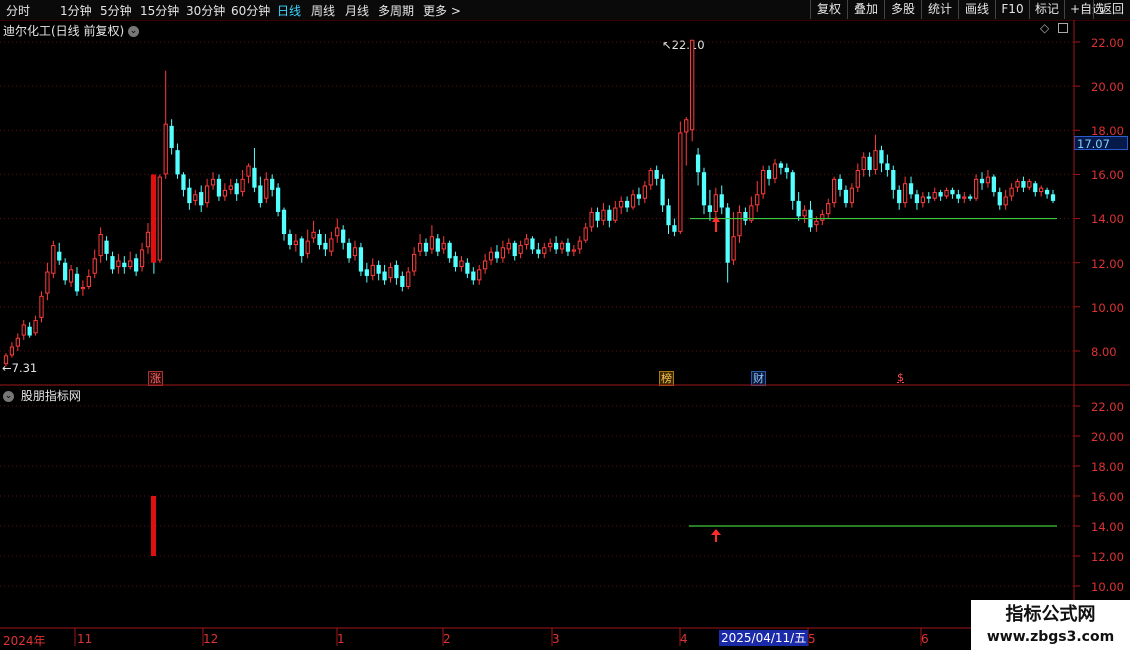 The width and height of the screenshot is (1130, 650). I want to click on signal-bar, so click(153, 218).